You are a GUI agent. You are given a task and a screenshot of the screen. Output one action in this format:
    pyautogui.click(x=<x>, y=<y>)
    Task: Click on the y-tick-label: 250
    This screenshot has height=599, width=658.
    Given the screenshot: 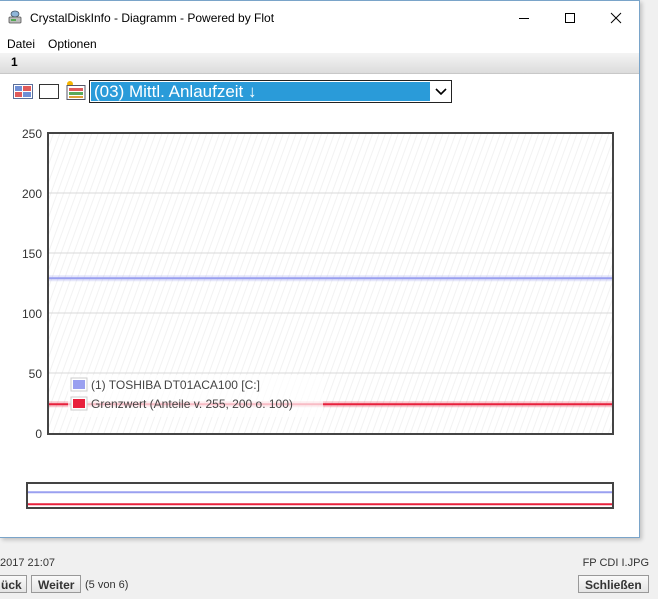 What is the action you would take?
    pyautogui.click(x=32, y=134)
    